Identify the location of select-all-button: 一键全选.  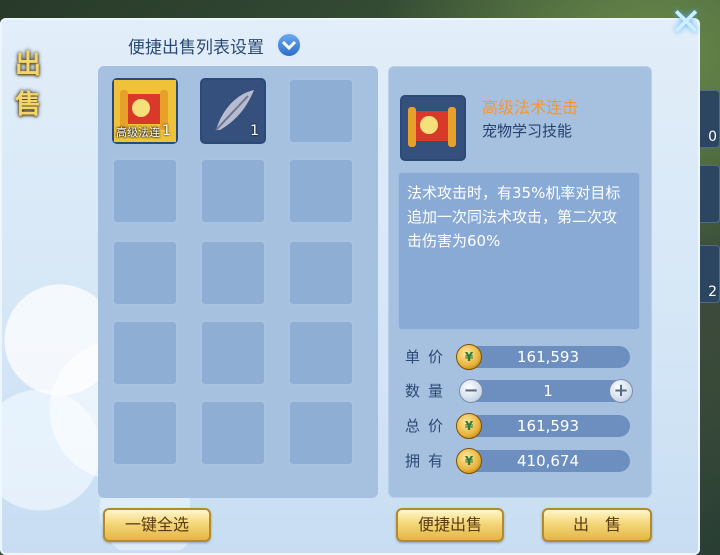
(157, 525).